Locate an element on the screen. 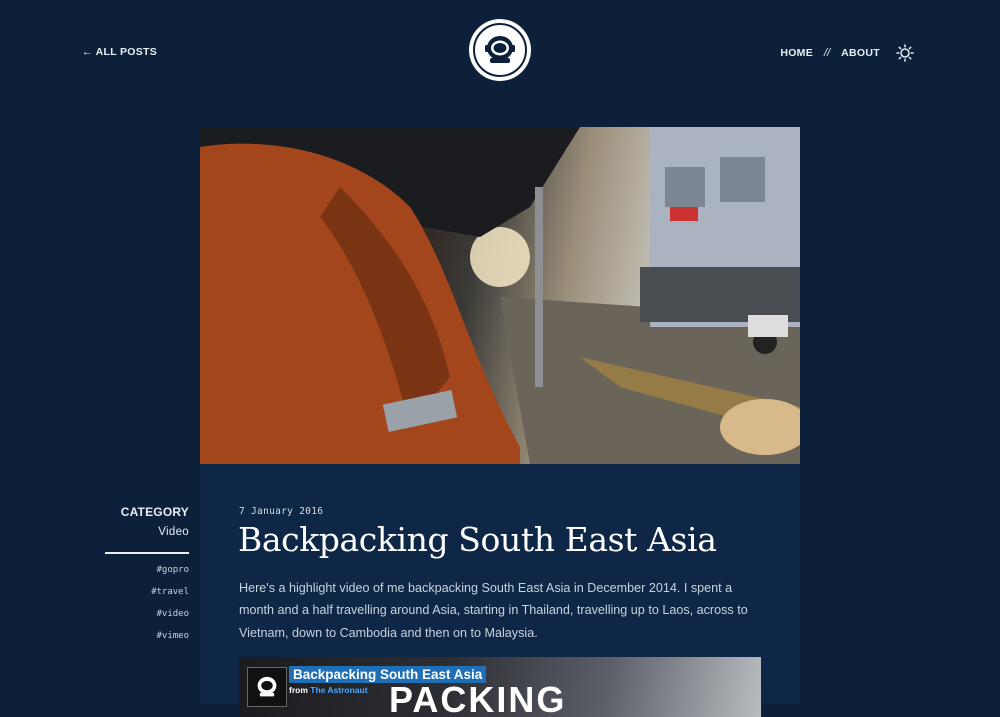 This screenshot has width=1000, height=717. all-posts-link: ← ALL POSTS is located at coordinates (119, 52).